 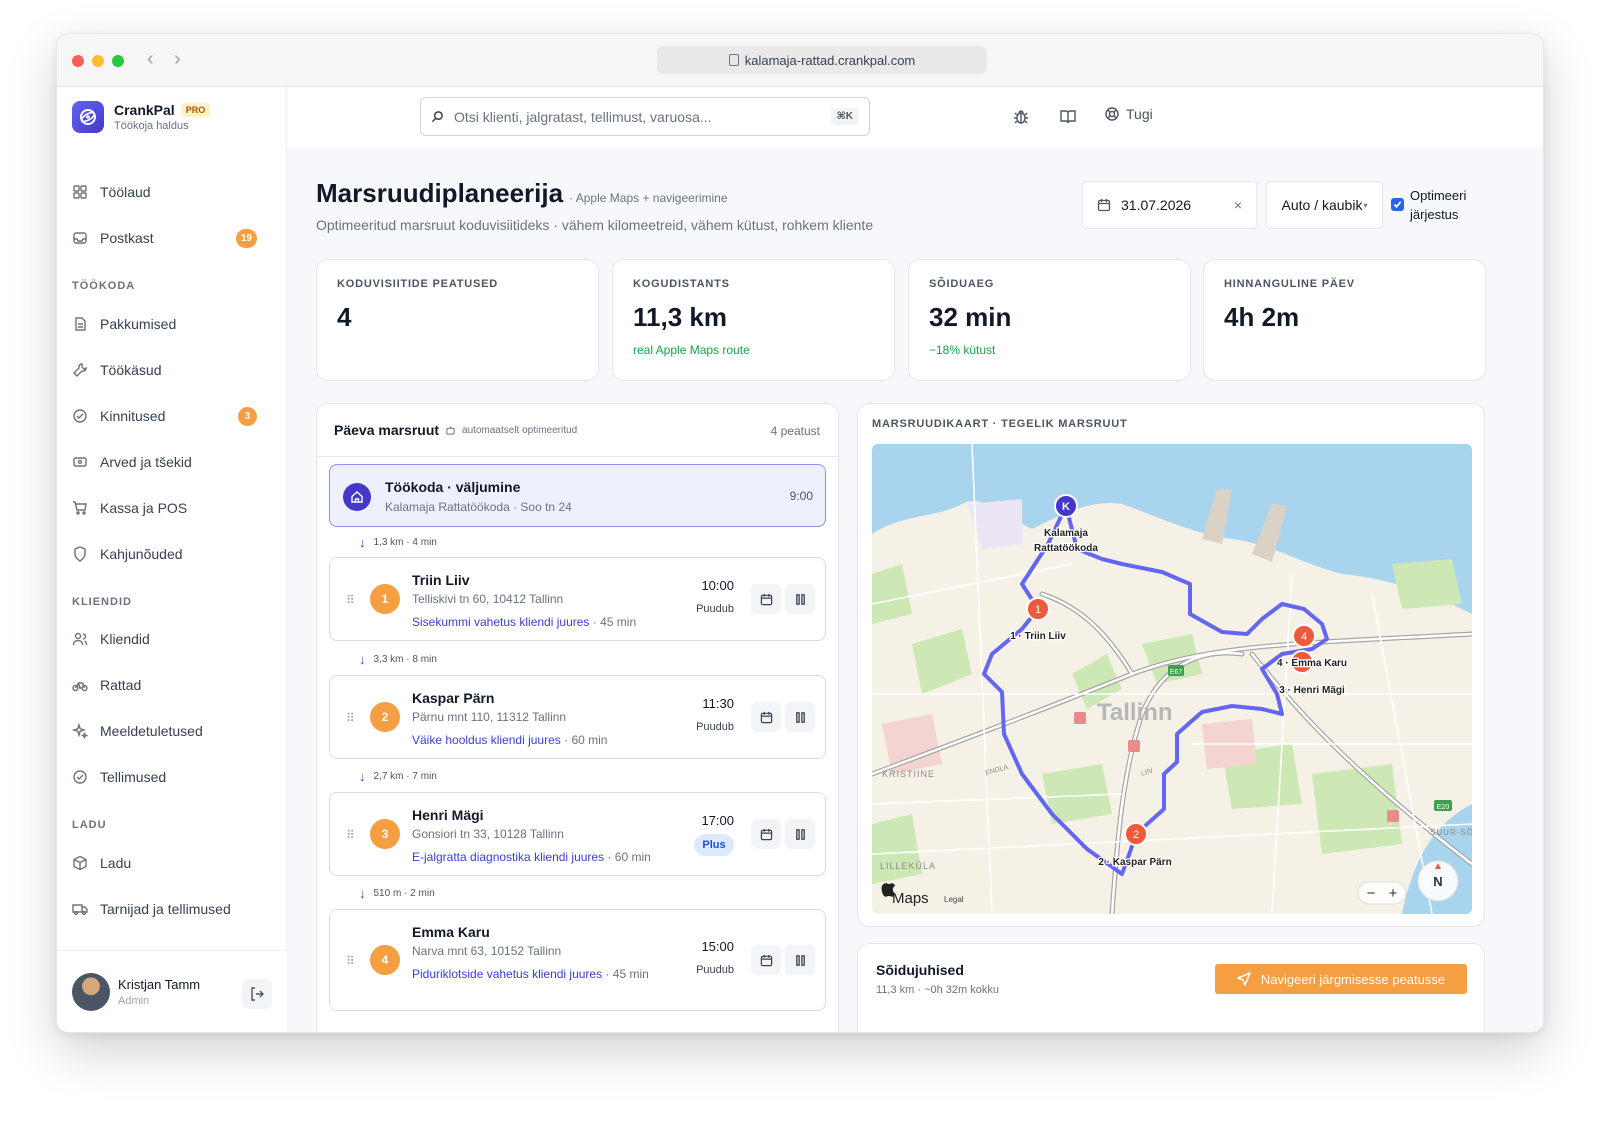 I want to click on job-duration: · 60 min, so click(x=629, y=857).